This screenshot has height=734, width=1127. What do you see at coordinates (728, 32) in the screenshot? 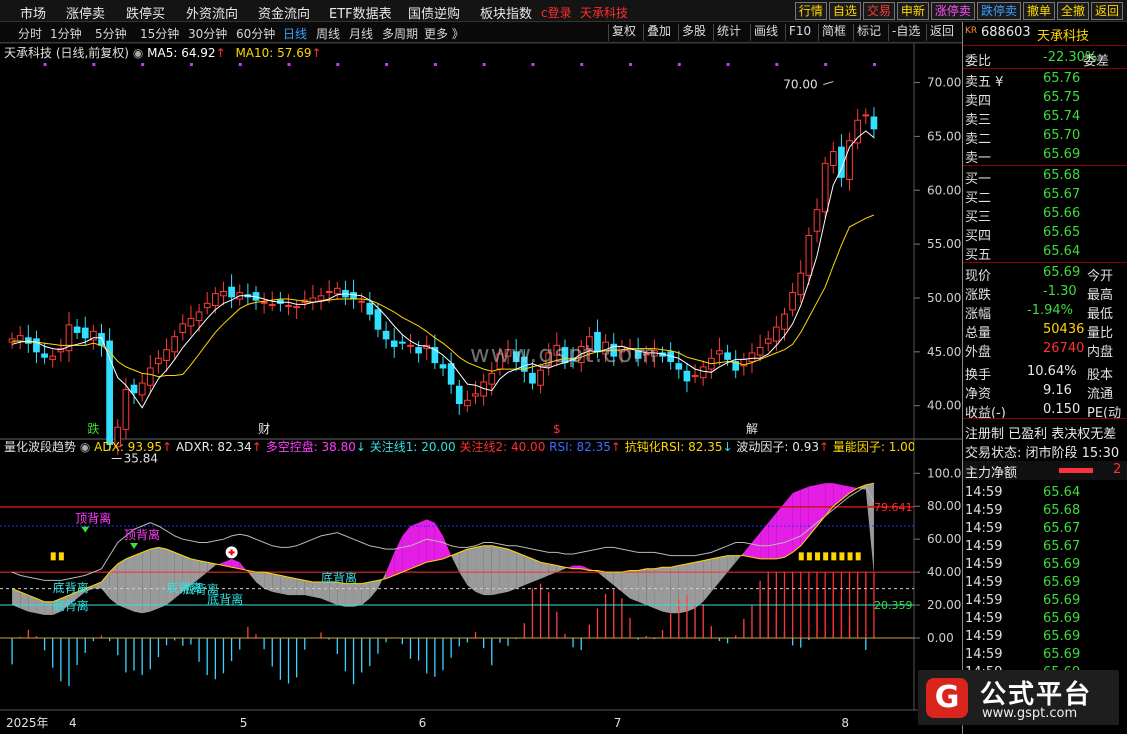
I see `btn-statistics: 统计` at bounding box center [728, 32].